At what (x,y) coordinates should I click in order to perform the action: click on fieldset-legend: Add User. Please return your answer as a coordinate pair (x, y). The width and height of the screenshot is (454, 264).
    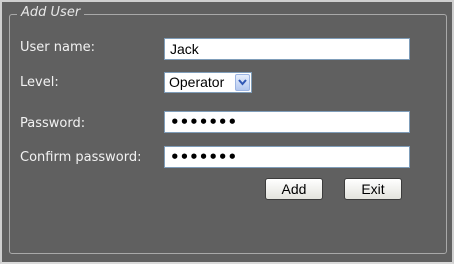
    Looking at the image, I should click on (51, 13).